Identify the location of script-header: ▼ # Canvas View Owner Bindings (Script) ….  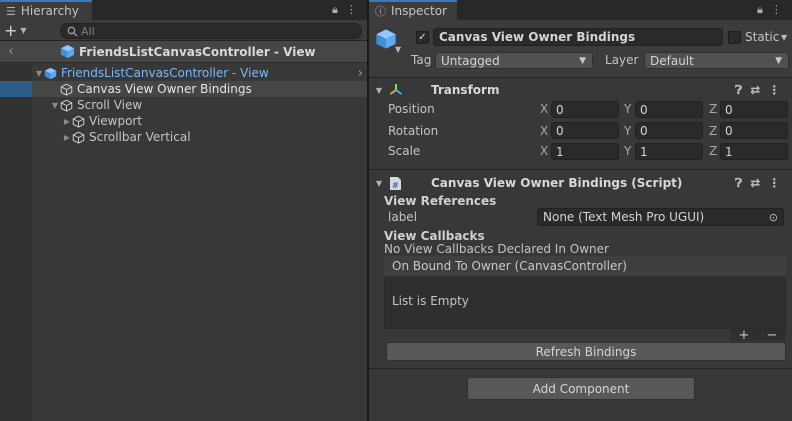
(580, 183).